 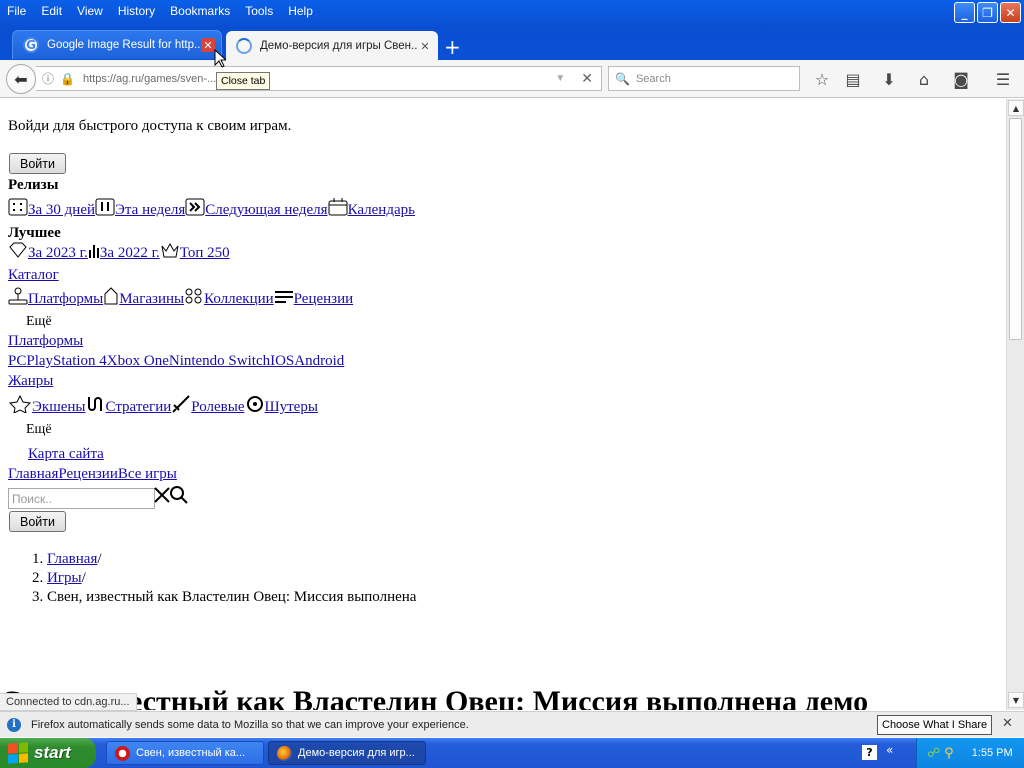 I want to click on scroll-down-icon: ▼, so click(x=1016, y=700).